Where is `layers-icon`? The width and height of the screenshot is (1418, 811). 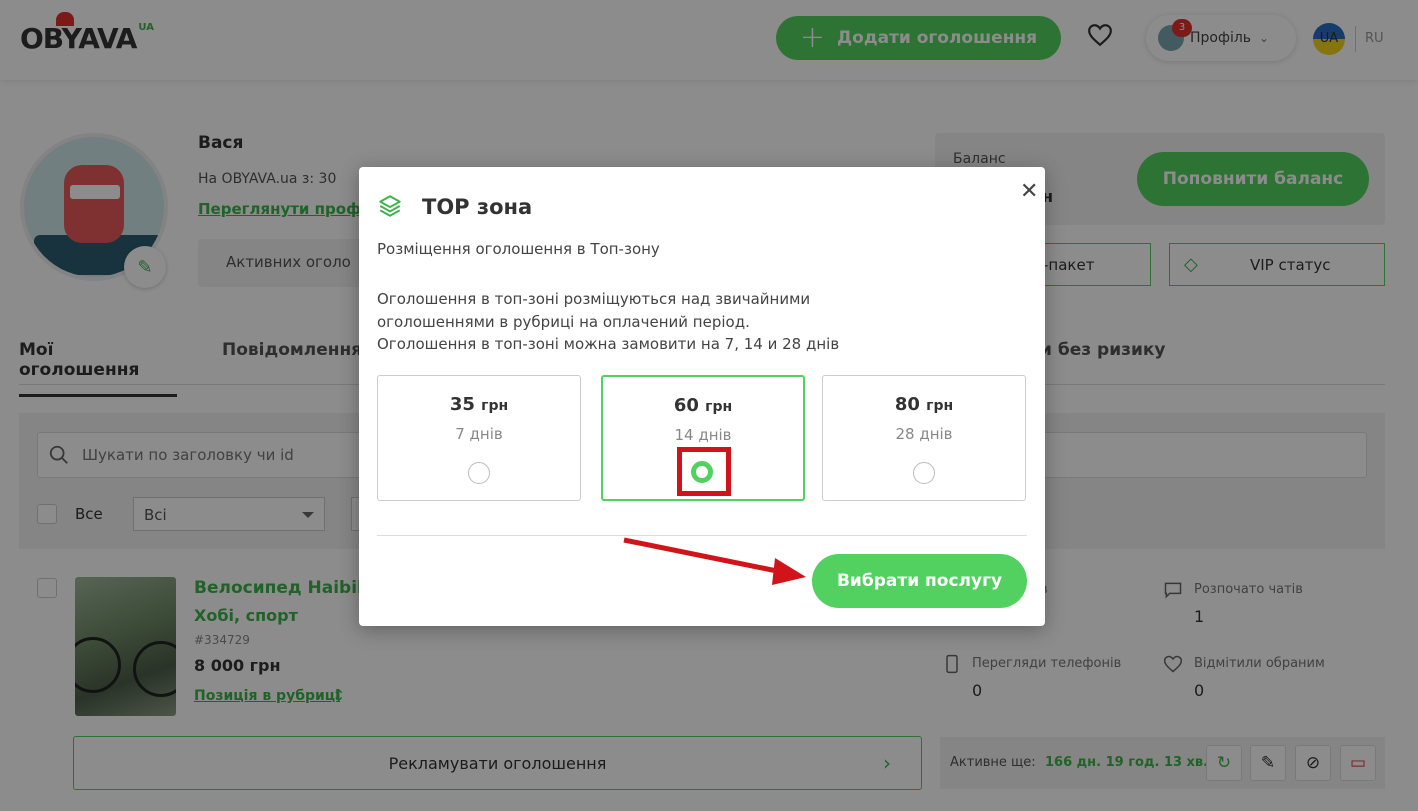 layers-icon is located at coordinates (390, 206).